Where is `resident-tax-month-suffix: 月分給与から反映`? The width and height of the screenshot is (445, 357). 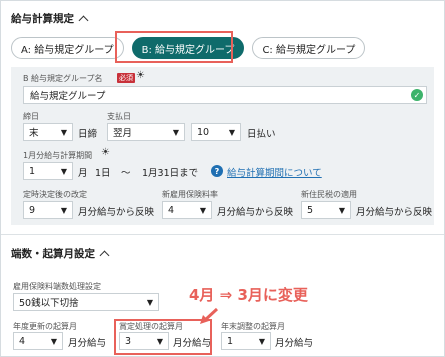
resident-tax-month-suffix: 月分給与から反映 is located at coordinates (394, 212).